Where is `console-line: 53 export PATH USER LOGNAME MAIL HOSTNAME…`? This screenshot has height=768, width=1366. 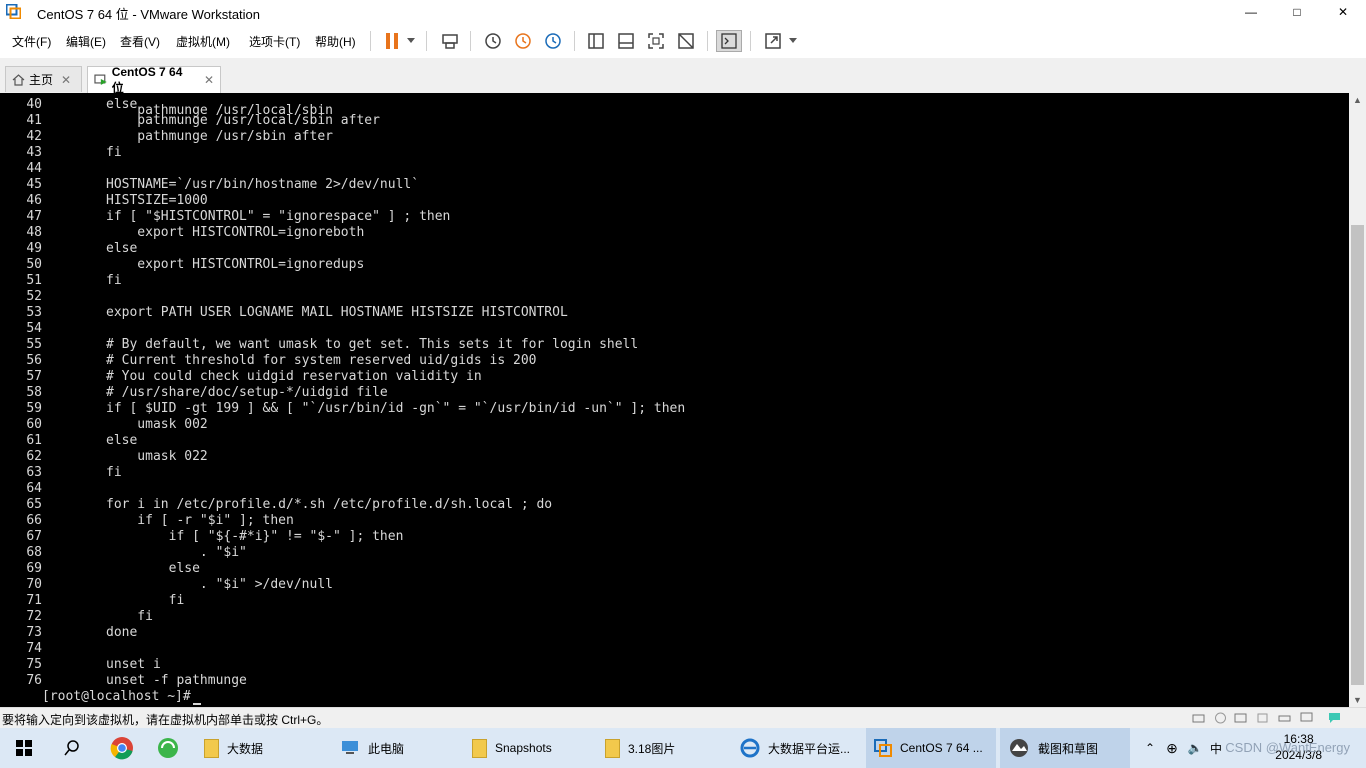 console-line: 53 export PATH USER LOGNAME MAIL HOSTNAME… is located at coordinates (650, 313).